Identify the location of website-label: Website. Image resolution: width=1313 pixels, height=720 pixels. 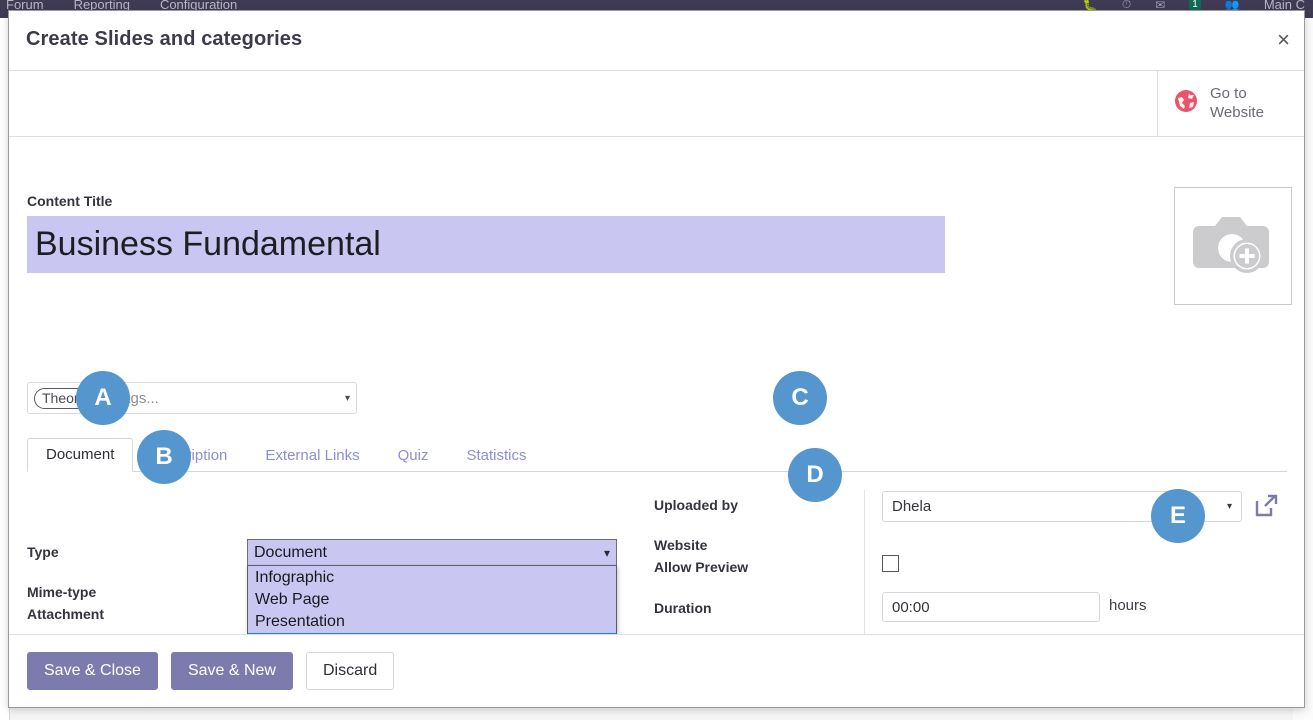
(681, 545).